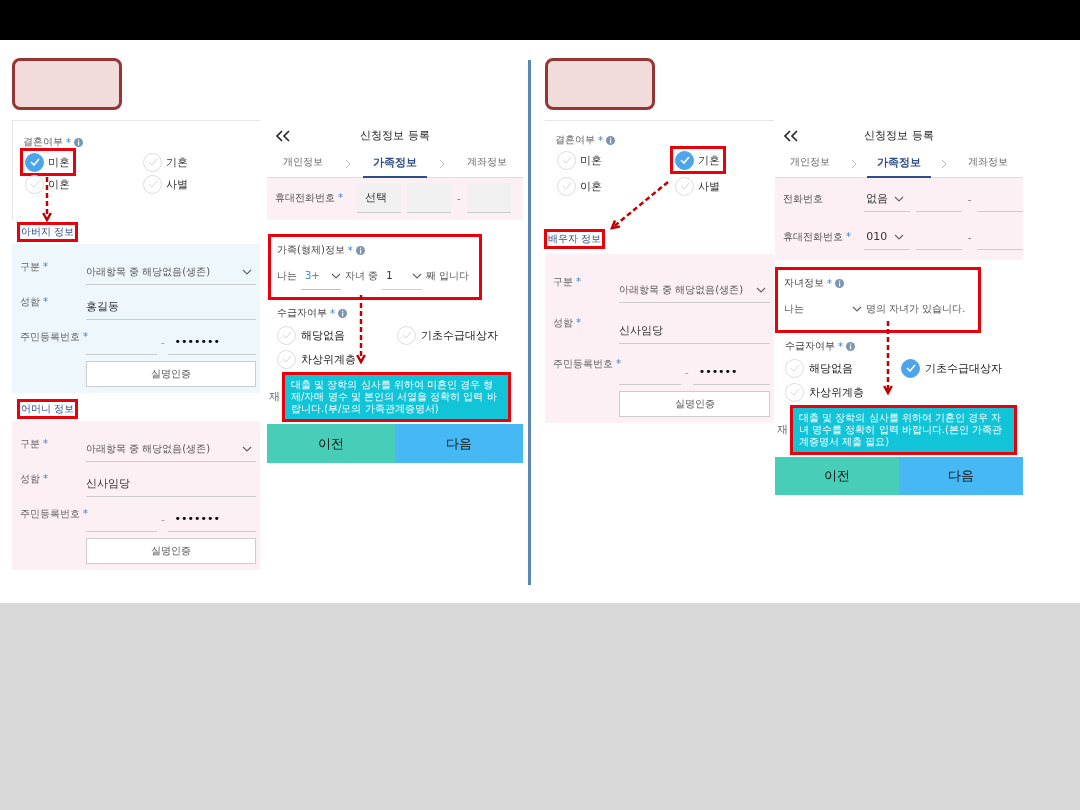 The height and width of the screenshot is (810, 1080). Describe the element at coordinates (283, 136) in the screenshot. I see `double-chevron-left-icon` at that location.